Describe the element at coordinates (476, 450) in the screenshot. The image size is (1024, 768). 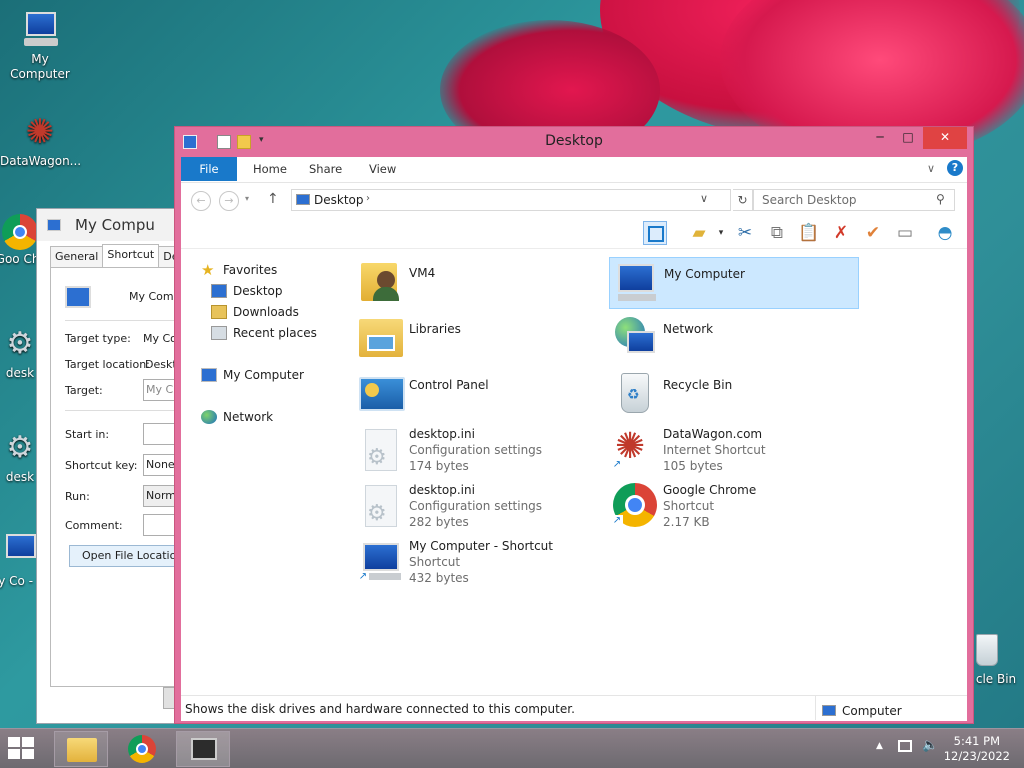
I see `item-type: Configuration settings` at that location.